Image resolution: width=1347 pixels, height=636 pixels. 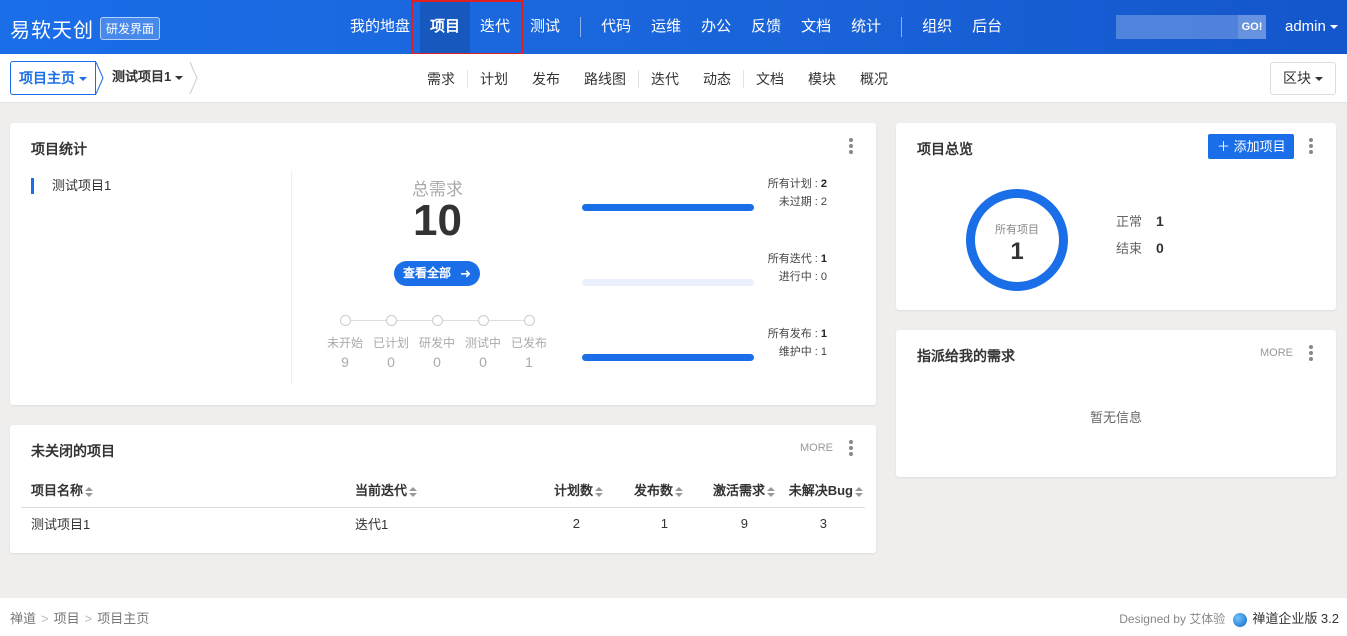 What do you see at coordinates (188, 490) in the screenshot?
I see `column-header: 项目名称` at bounding box center [188, 490].